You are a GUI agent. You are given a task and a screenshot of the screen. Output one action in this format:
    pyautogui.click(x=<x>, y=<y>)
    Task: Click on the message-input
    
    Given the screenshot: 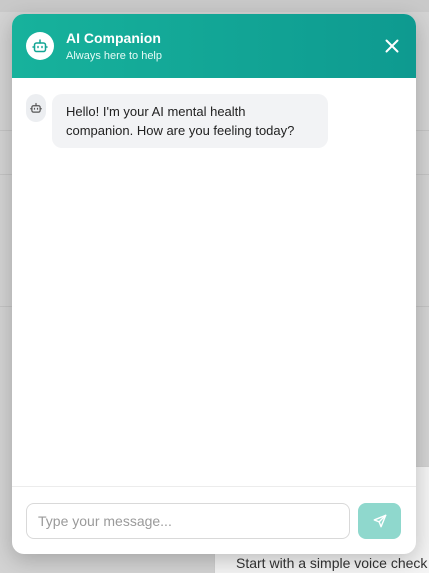 What is the action you would take?
    pyautogui.click(x=188, y=520)
    